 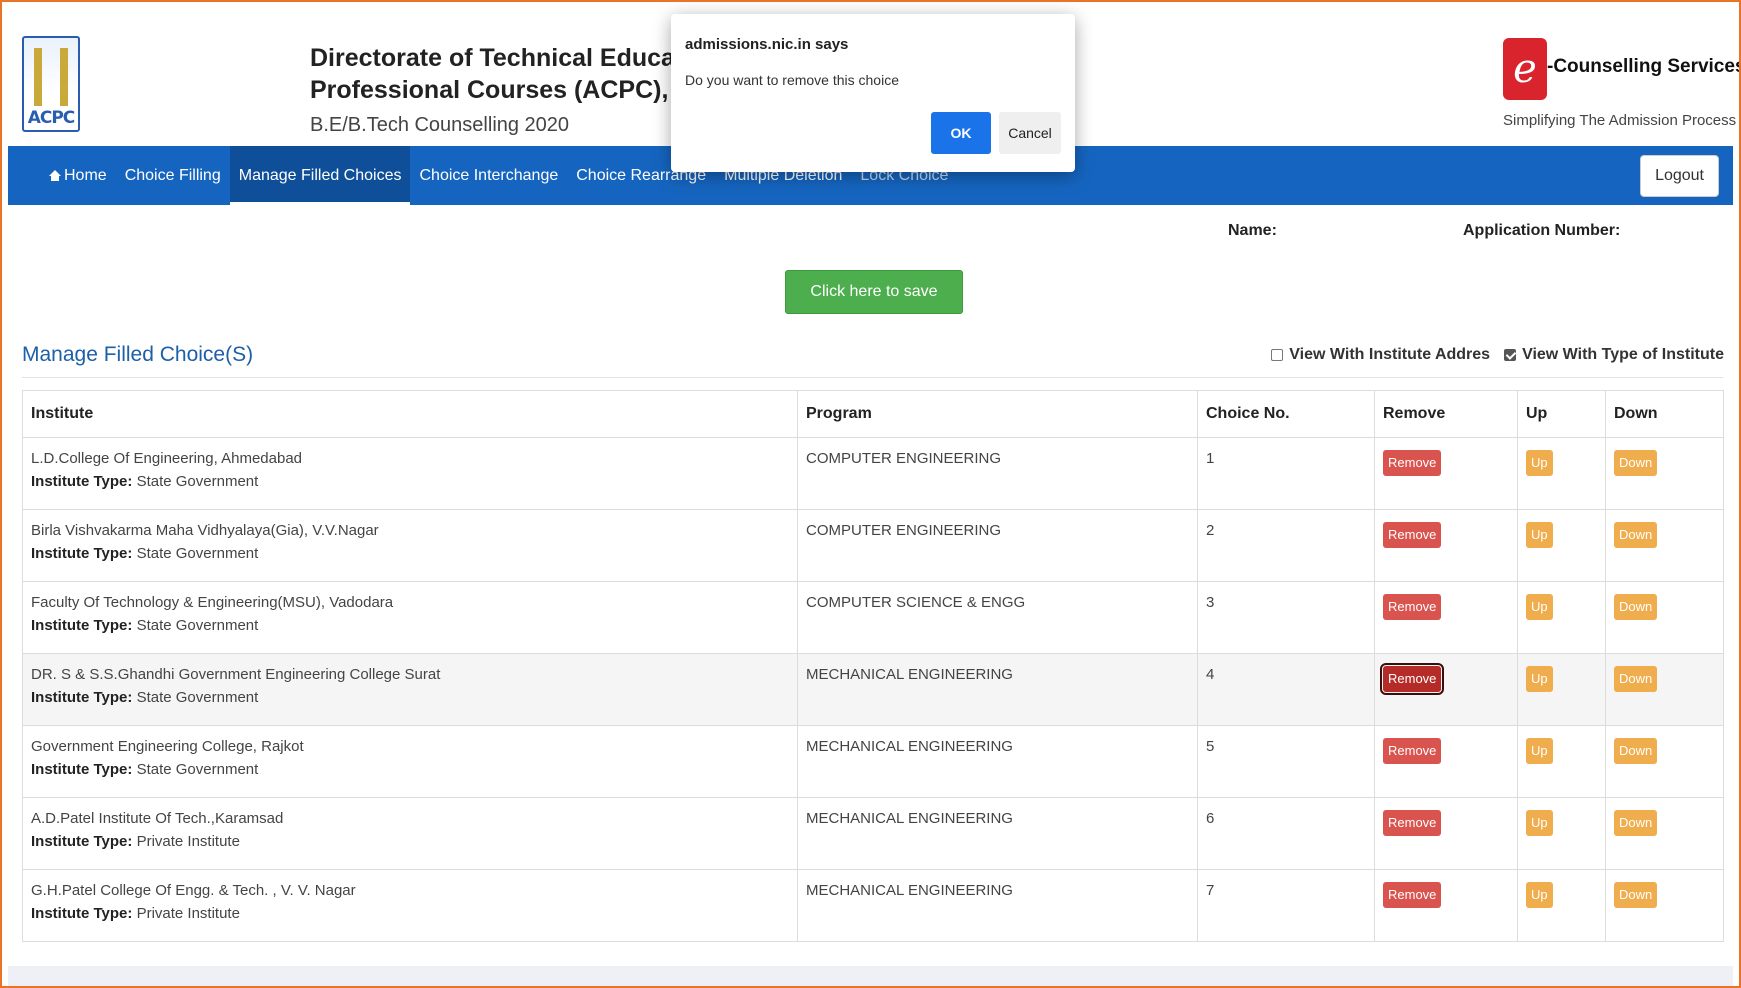 What do you see at coordinates (488, 175) in the screenshot?
I see `nav-item-choice-interchange: Choice Interchange` at bounding box center [488, 175].